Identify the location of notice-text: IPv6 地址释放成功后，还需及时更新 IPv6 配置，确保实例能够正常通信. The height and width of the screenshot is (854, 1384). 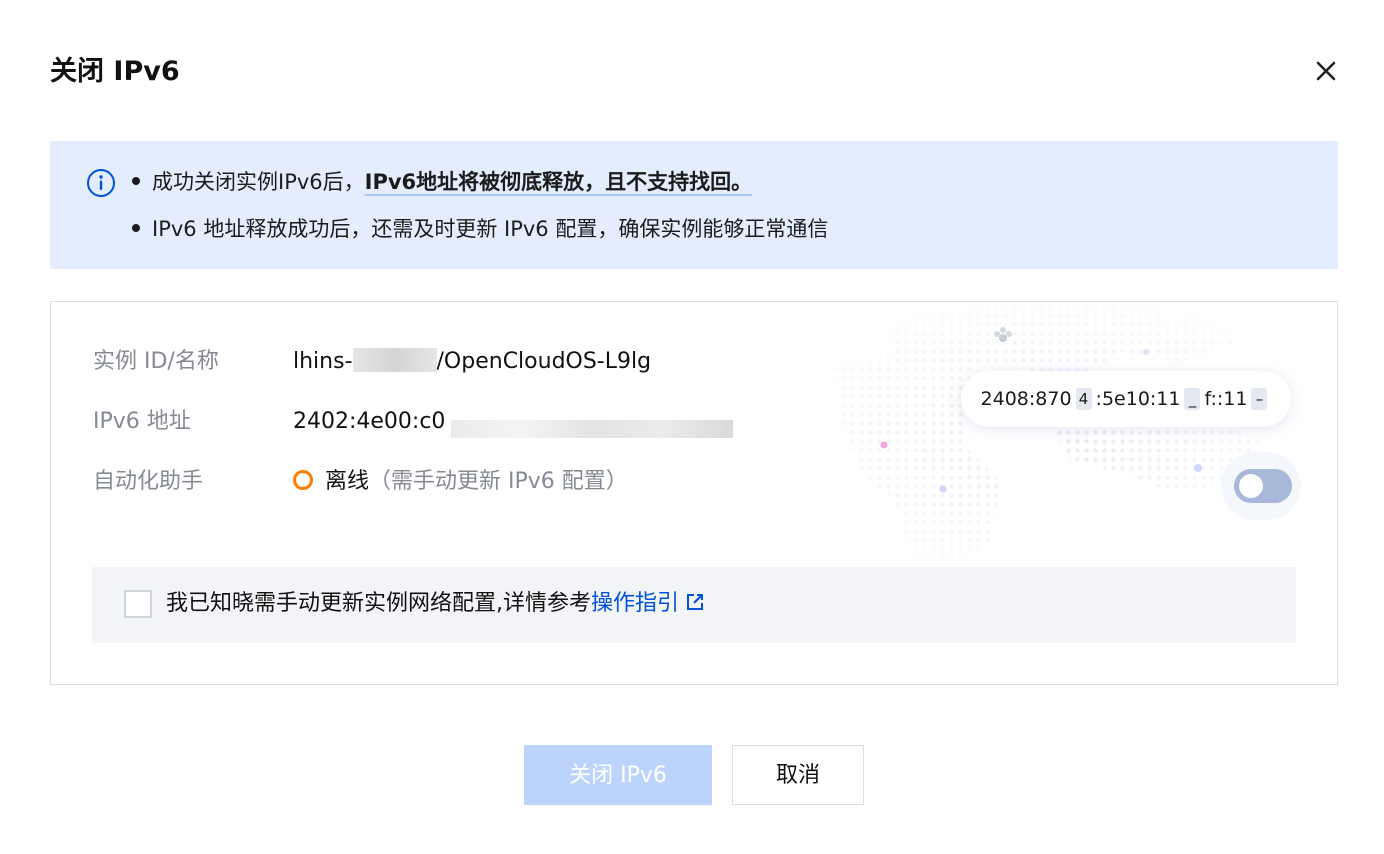
(490, 229).